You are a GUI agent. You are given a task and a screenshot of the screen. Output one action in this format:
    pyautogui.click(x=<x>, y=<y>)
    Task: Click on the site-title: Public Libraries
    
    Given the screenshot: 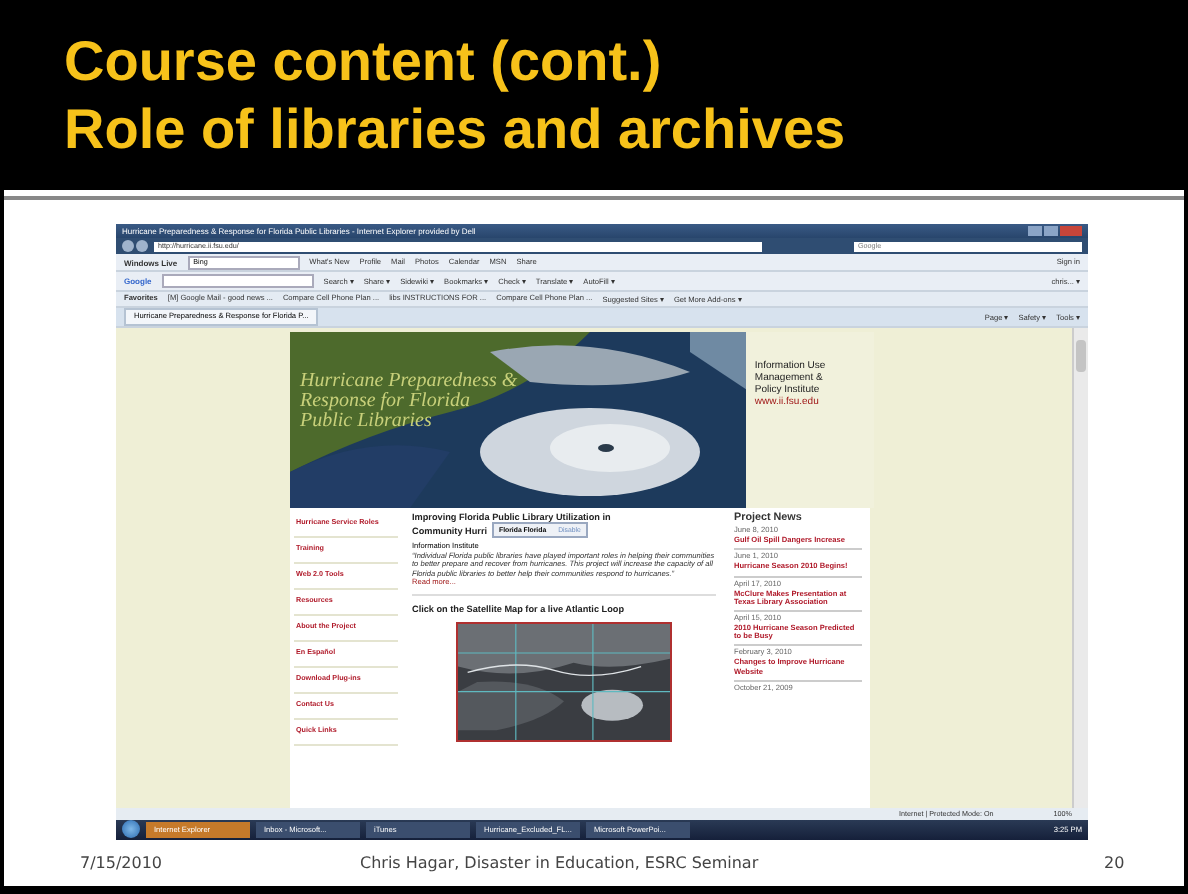 What is the action you would take?
    pyautogui.click(x=367, y=422)
    